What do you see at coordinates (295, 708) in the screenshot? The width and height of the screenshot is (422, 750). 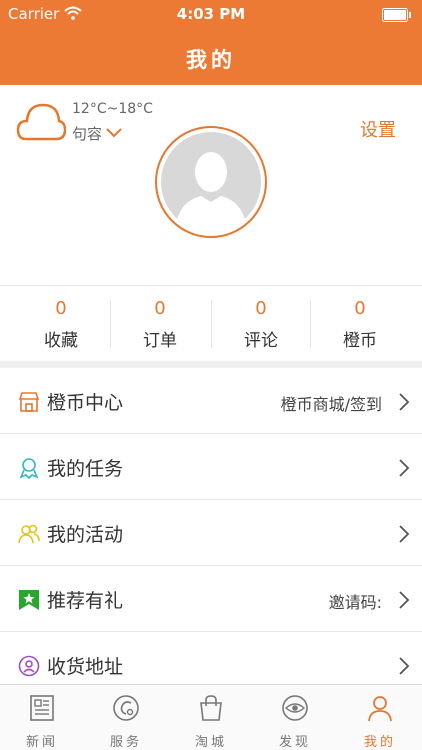 I see `eye-icon` at bounding box center [295, 708].